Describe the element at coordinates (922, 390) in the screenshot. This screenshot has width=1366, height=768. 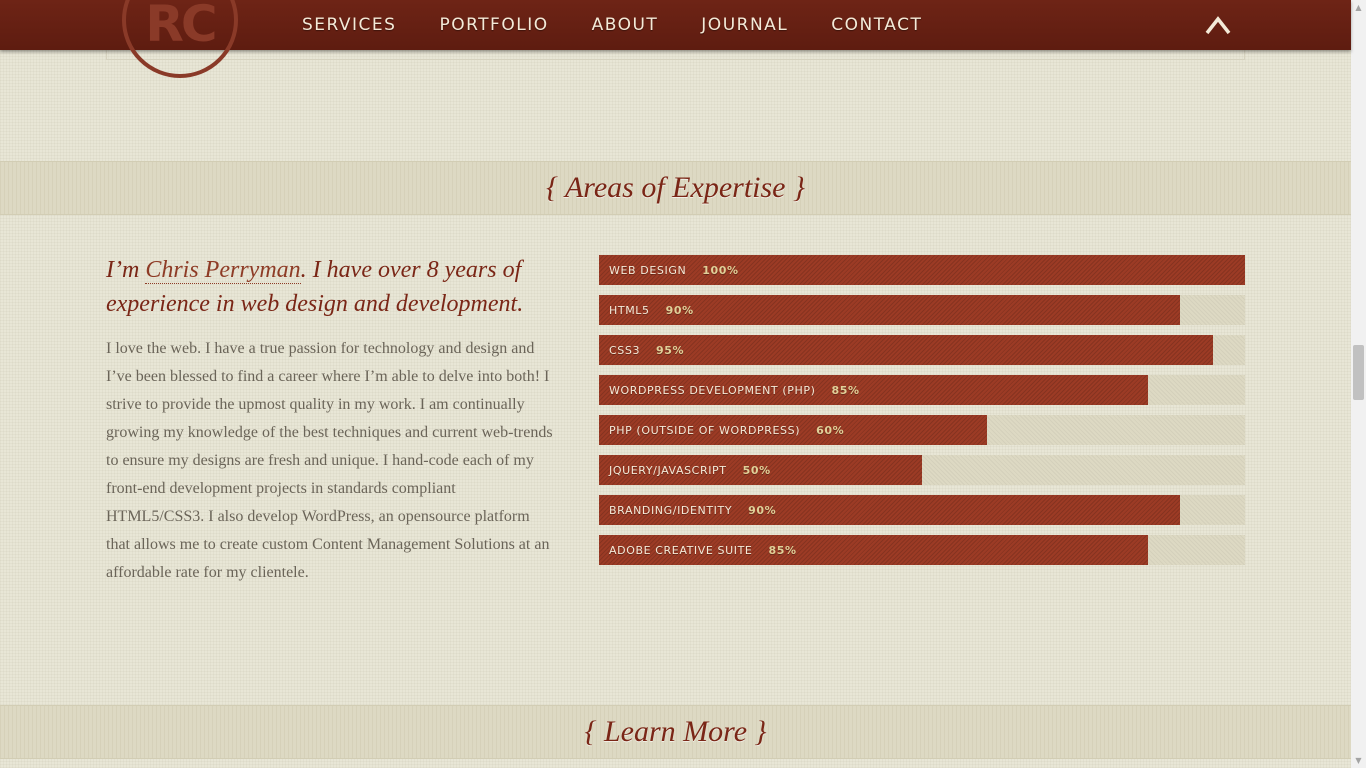
I see `skill-bar: WORDPRESS DEVELOPMENT (PHP) 85%` at that location.